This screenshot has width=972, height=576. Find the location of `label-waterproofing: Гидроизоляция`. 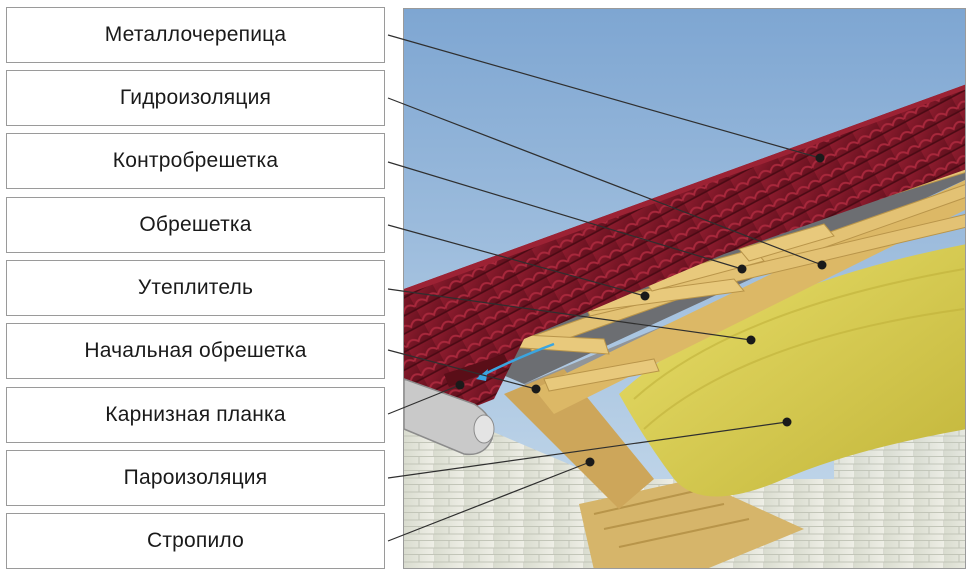

label-waterproofing: Гидроизоляция is located at coordinates (195, 98).